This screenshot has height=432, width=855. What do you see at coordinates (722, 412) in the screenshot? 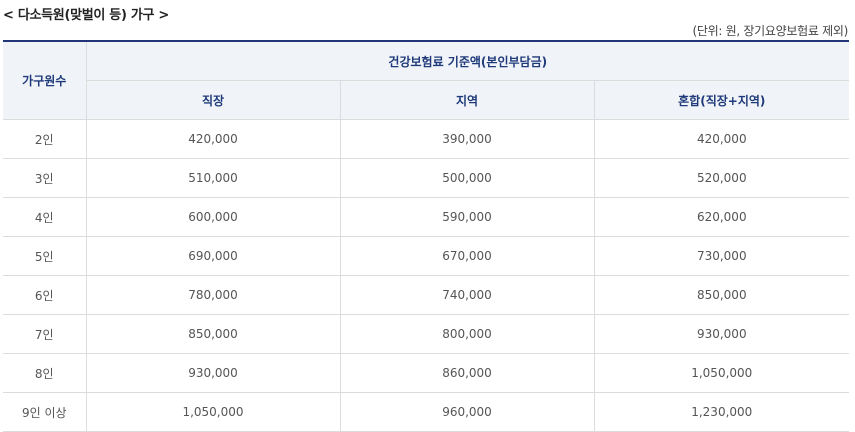
I see `cell-mixed: 1,230,000` at bounding box center [722, 412].